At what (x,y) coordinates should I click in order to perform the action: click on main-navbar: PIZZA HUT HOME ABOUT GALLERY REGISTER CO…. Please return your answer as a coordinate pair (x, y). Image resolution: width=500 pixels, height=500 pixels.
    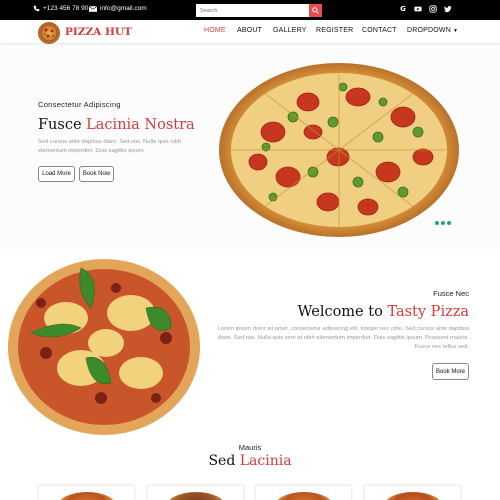
    Looking at the image, I should click on (250, 32).